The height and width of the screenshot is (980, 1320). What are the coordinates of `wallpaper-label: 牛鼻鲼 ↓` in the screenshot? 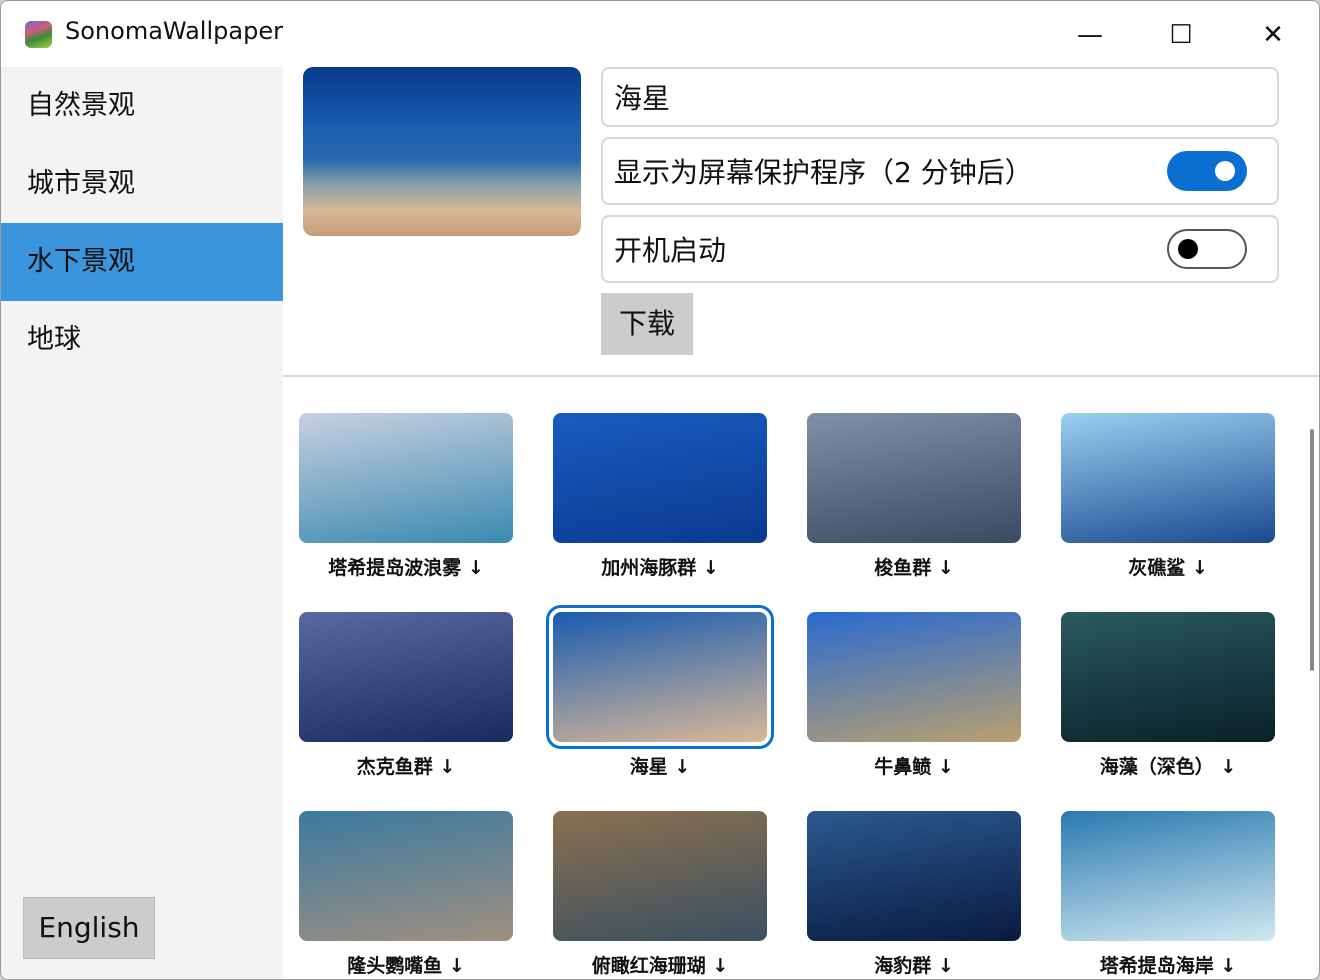 It's located at (914, 765).